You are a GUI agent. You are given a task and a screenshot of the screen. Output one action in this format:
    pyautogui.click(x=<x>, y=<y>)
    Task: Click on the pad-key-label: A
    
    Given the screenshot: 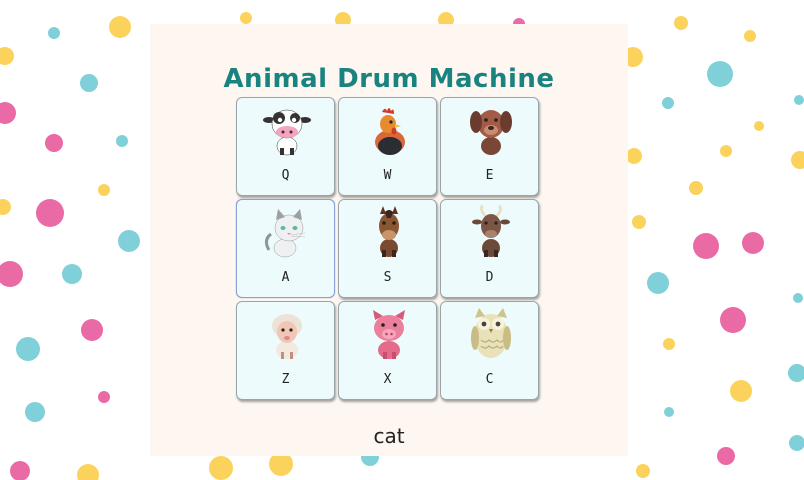 What is the action you would take?
    pyautogui.click(x=285, y=277)
    